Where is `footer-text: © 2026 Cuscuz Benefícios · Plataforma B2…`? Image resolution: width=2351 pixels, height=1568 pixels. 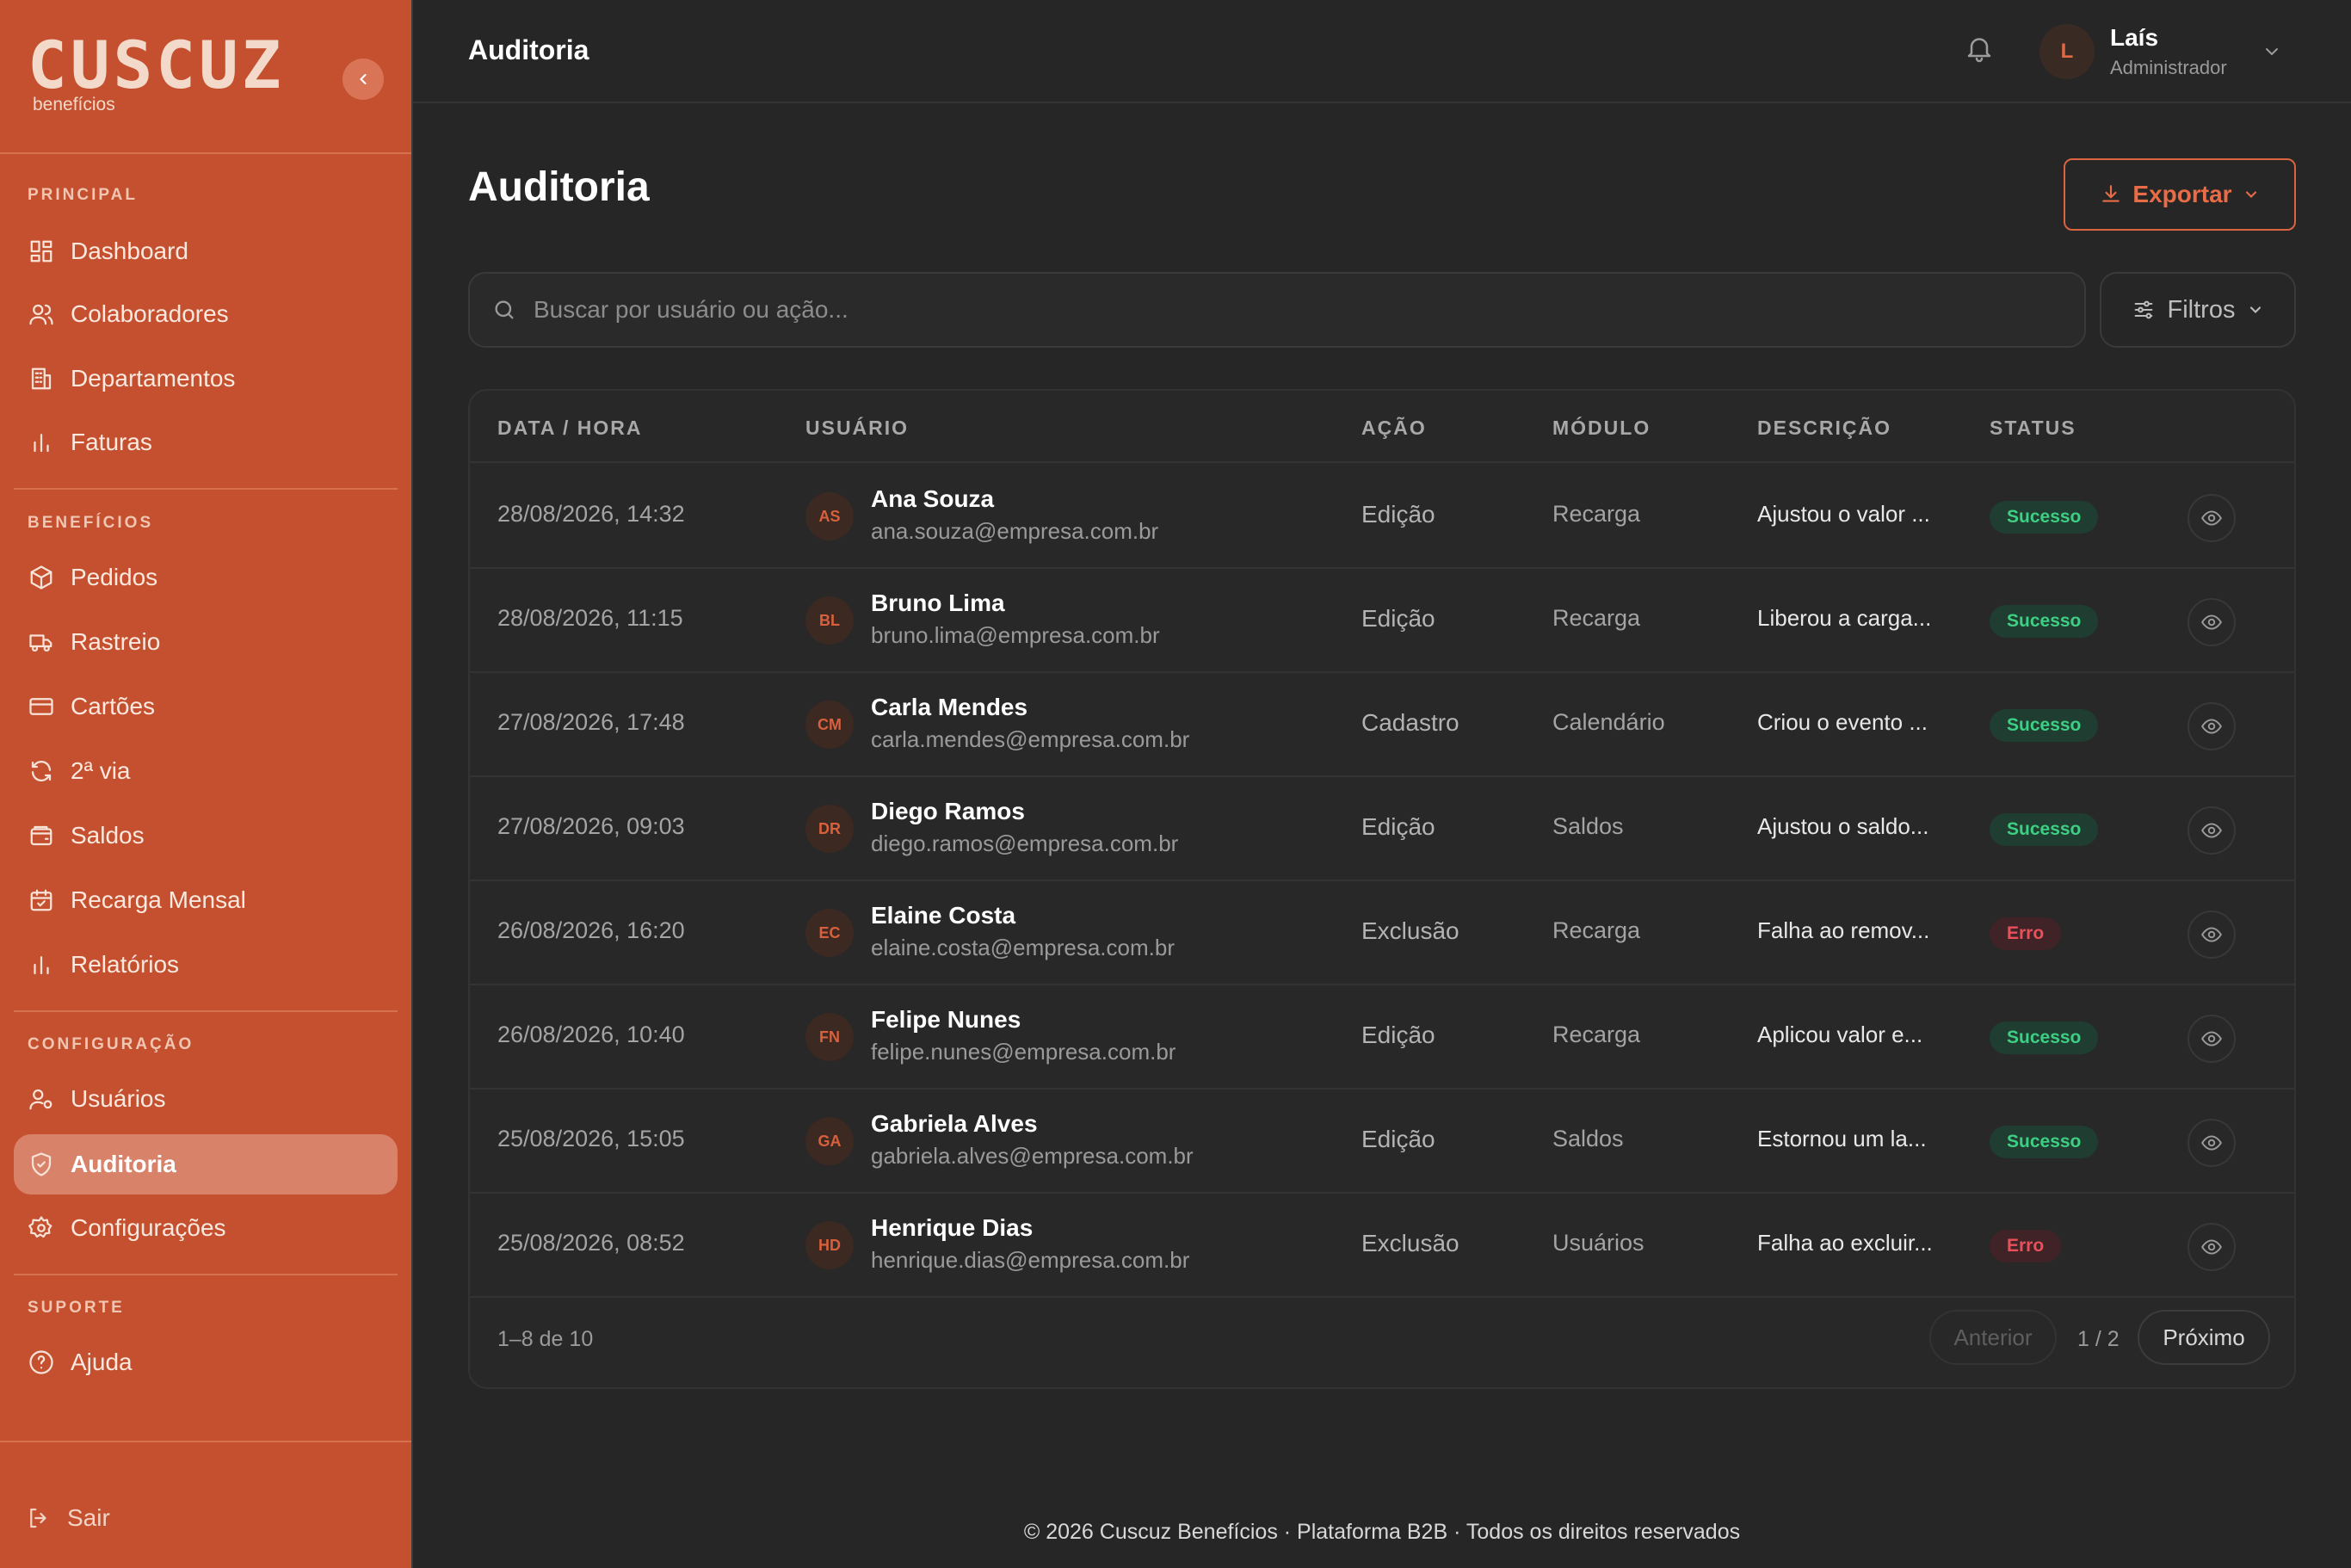
footer-text: © 2026 Cuscuz Benefícios · Plataforma B2… is located at coordinates (1382, 1532).